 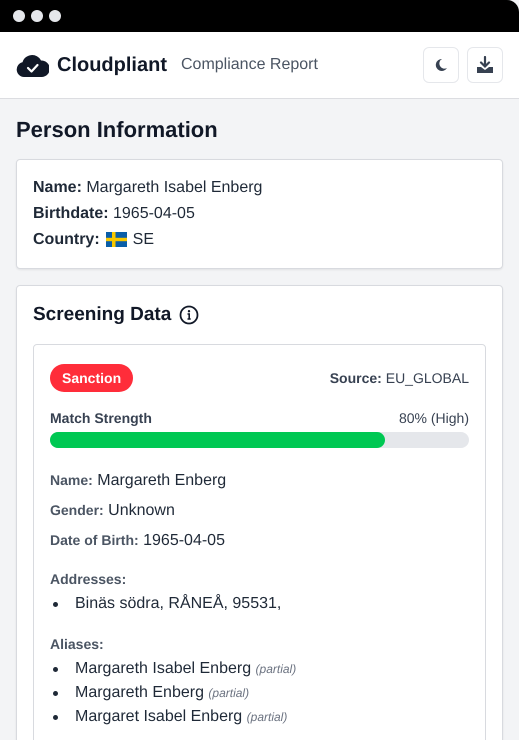 What do you see at coordinates (77, 644) in the screenshot?
I see `list-heading: Aliases:` at bounding box center [77, 644].